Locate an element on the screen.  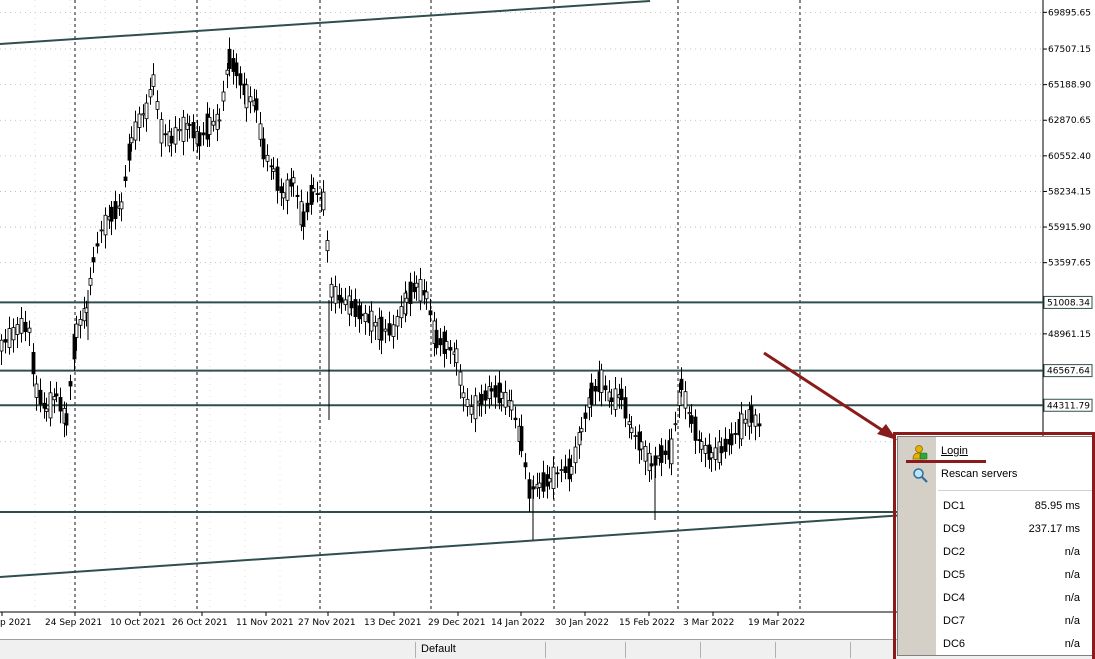
menu-separator is located at coordinates (1015, 490).